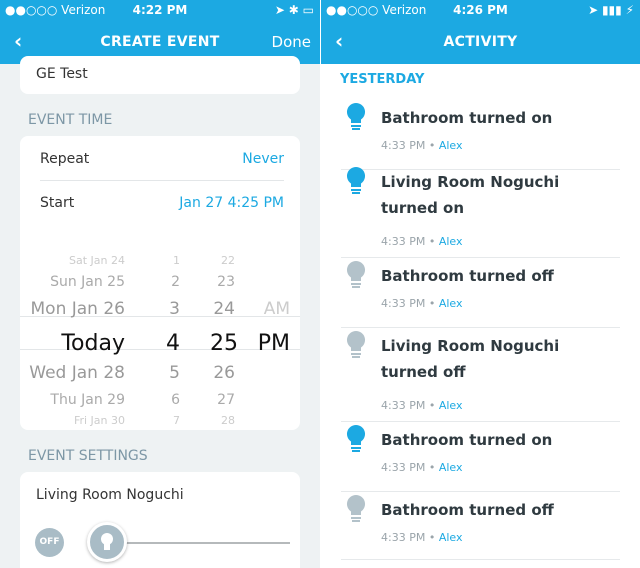 The height and width of the screenshot is (568, 640). What do you see at coordinates (611, 10) in the screenshot?
I see `status-icons: ➤ ▮▮▮ ⚡` at bounding box center [611, 10].